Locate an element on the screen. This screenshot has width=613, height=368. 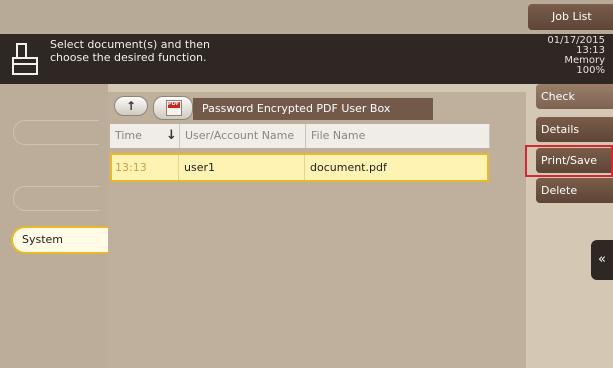
pdf-box-icon: PDF is located at coordinates (173, 108).